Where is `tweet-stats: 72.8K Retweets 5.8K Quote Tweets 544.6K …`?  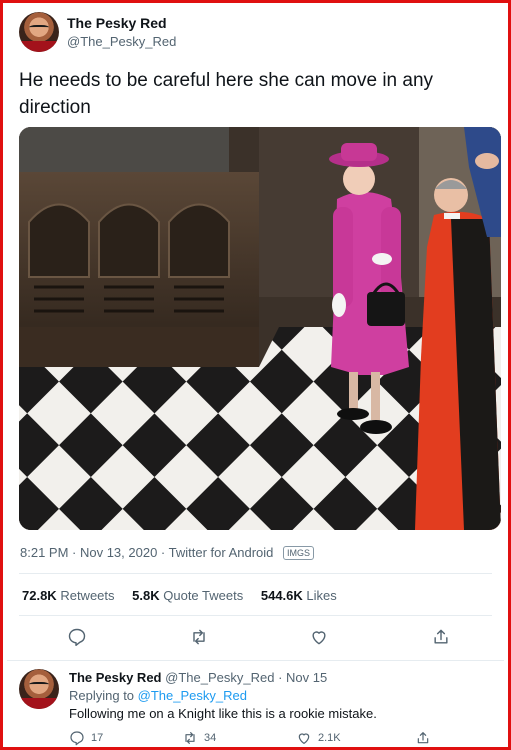 tweet-stats: 72.8K Retweets 5.8K Quote Tweets 544.6K … is located at coordinates (186, 595).